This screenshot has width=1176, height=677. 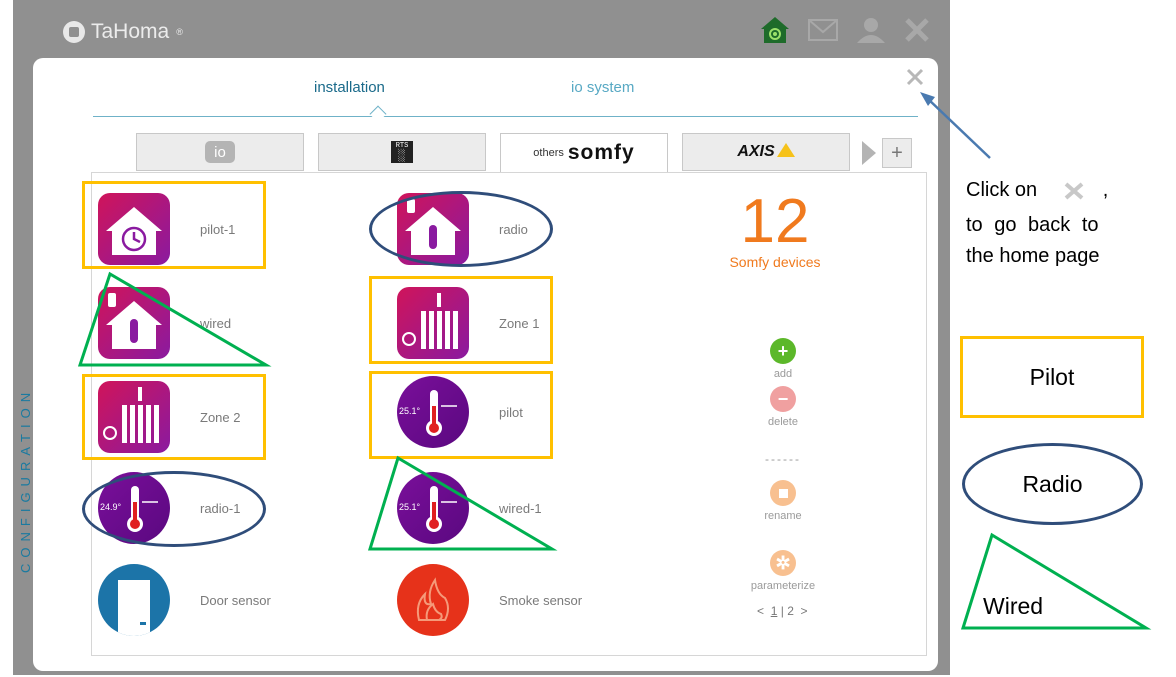 I want to click on device-name: pilot-1, so click(x=218, y=229).